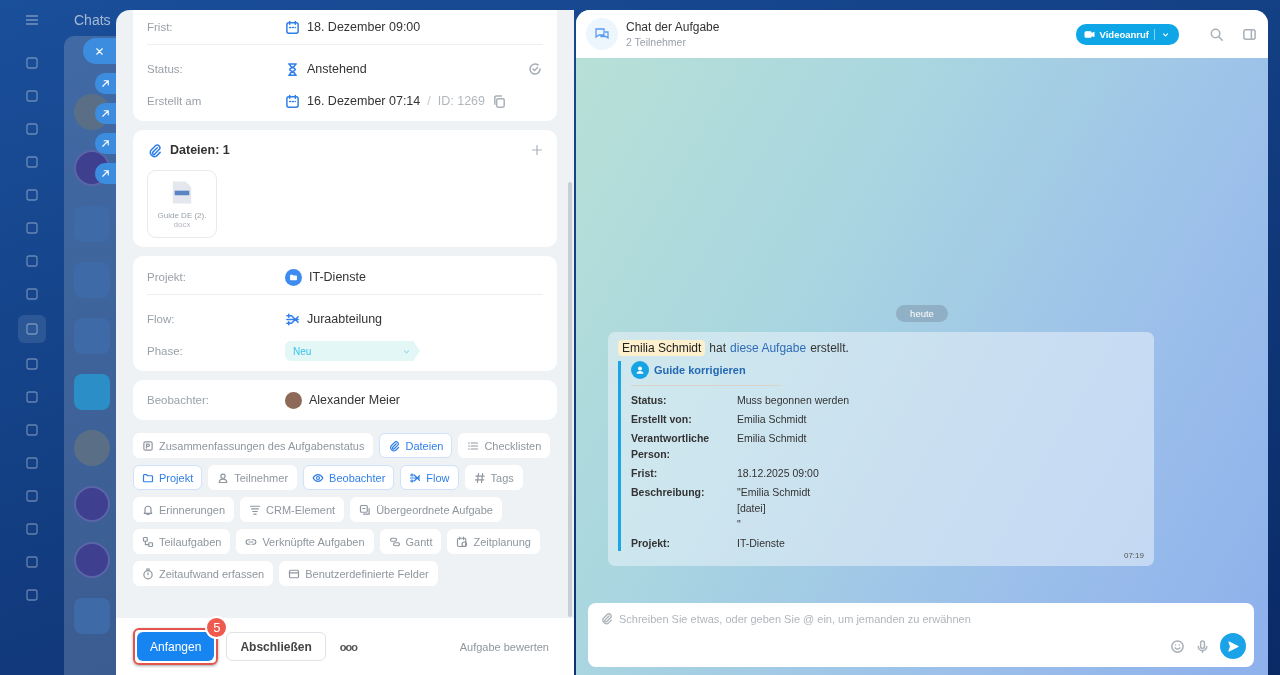 Image resolution: width=1280 pixels, height=675 pixels. Describe the element at coordinates (92, 21) in the screenshot. I see `sidebar-title: Chats` at that location.